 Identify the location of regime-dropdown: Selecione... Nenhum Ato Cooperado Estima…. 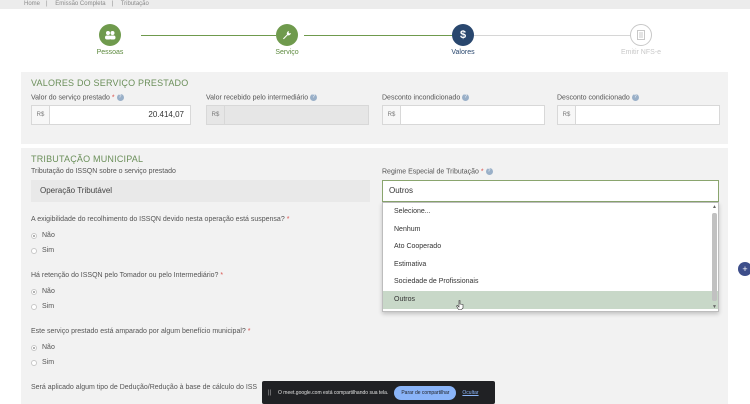
(550, 257).